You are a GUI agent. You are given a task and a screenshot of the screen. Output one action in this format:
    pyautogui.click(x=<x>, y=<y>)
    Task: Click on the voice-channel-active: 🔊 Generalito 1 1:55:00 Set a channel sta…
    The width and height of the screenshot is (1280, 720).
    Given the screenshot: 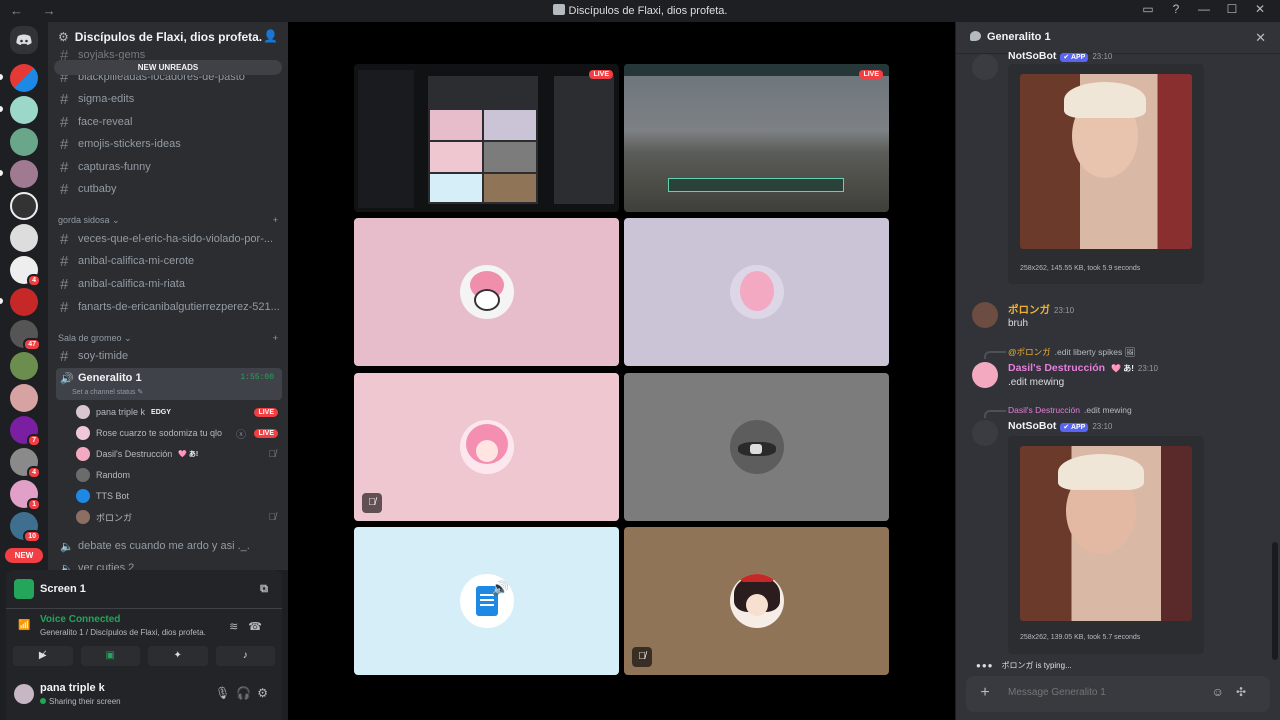 What is the action you would take?
    pyautogui.click(x=169, y=384)
    